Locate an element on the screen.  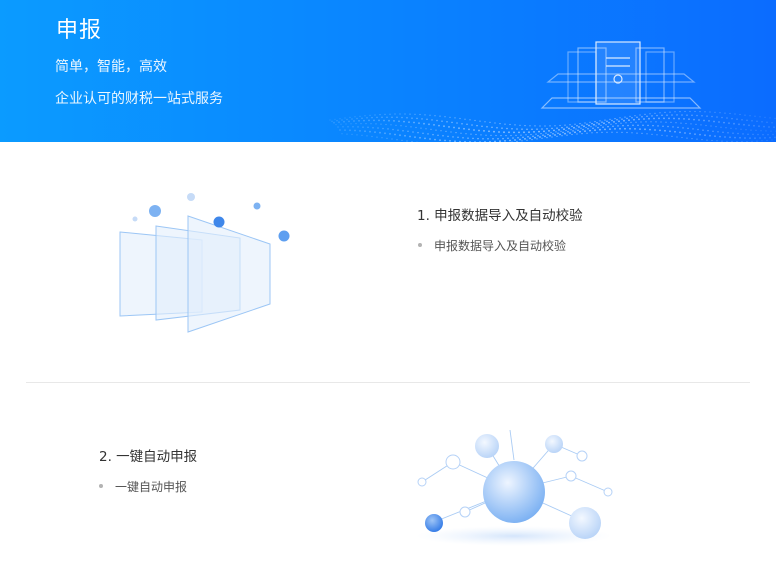
layered-documents-illustration-icon is located at coordinates (204, 263).